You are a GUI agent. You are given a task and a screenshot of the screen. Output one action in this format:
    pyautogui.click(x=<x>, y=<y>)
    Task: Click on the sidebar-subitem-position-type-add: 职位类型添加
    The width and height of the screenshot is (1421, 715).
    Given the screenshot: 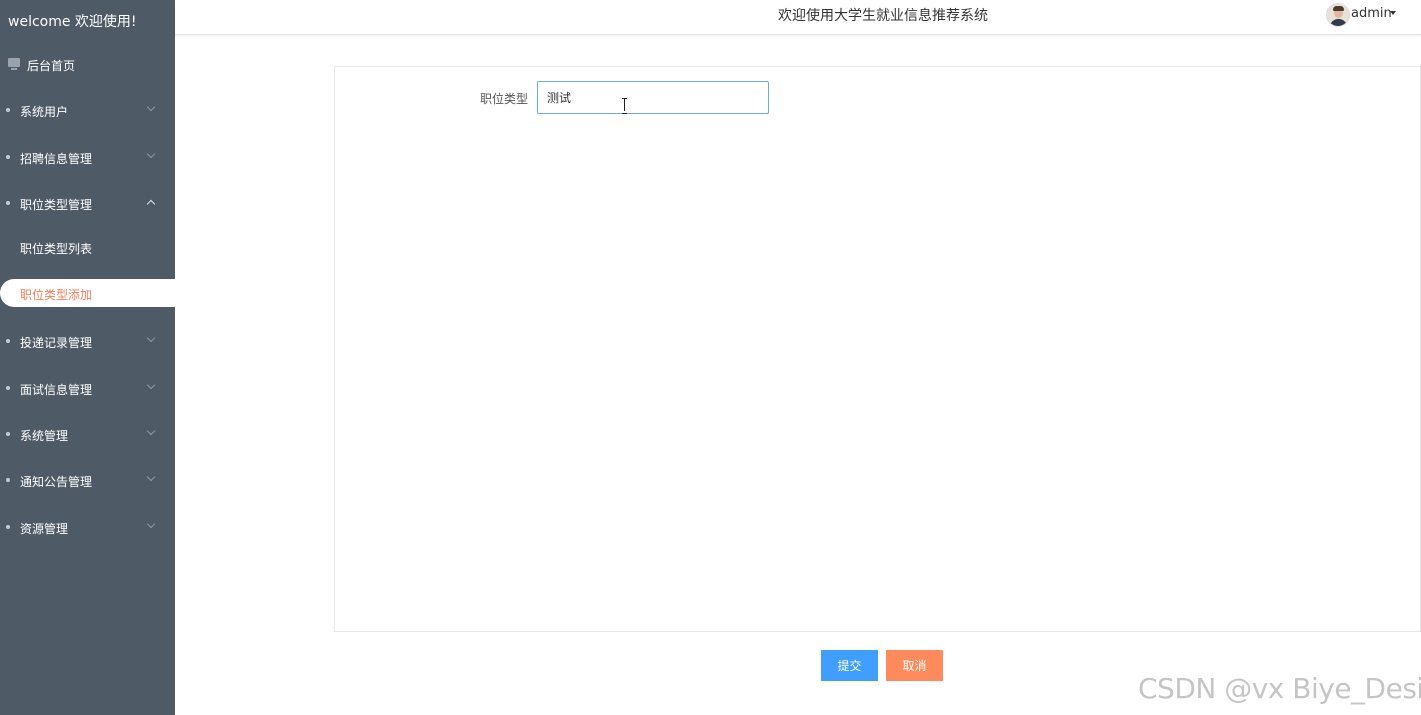 What is the action you would take?
    pyautogui.click(x=87, y=293)
    